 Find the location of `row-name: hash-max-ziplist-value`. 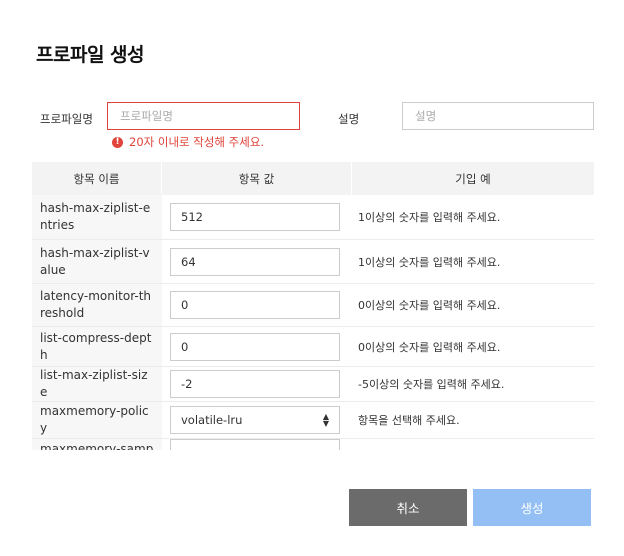

row-name: hash-max-ziplist-value is located at coordinates (97, 261).